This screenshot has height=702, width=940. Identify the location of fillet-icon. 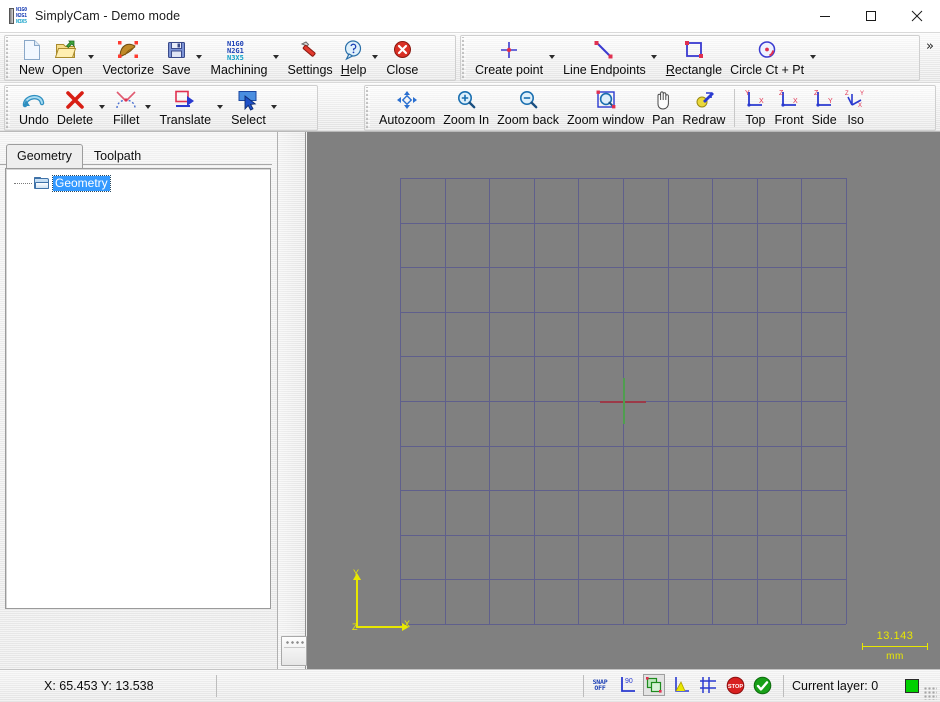
(126, 100).